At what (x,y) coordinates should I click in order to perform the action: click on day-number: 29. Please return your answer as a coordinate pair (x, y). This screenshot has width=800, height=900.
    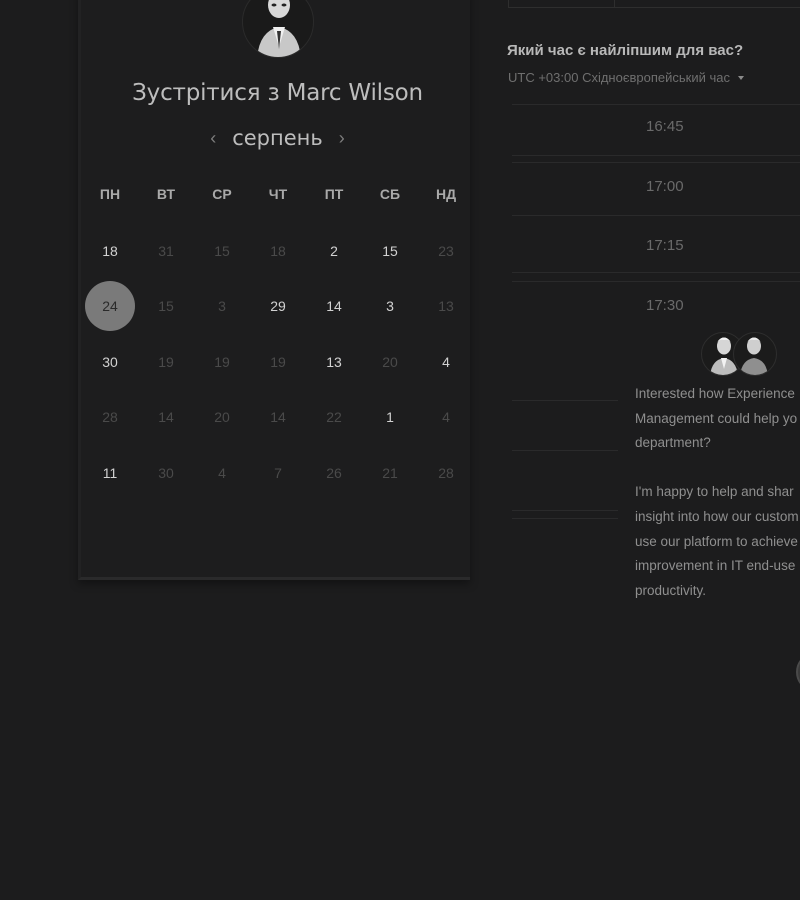
    Looking at the image, I should click on (278, 306).